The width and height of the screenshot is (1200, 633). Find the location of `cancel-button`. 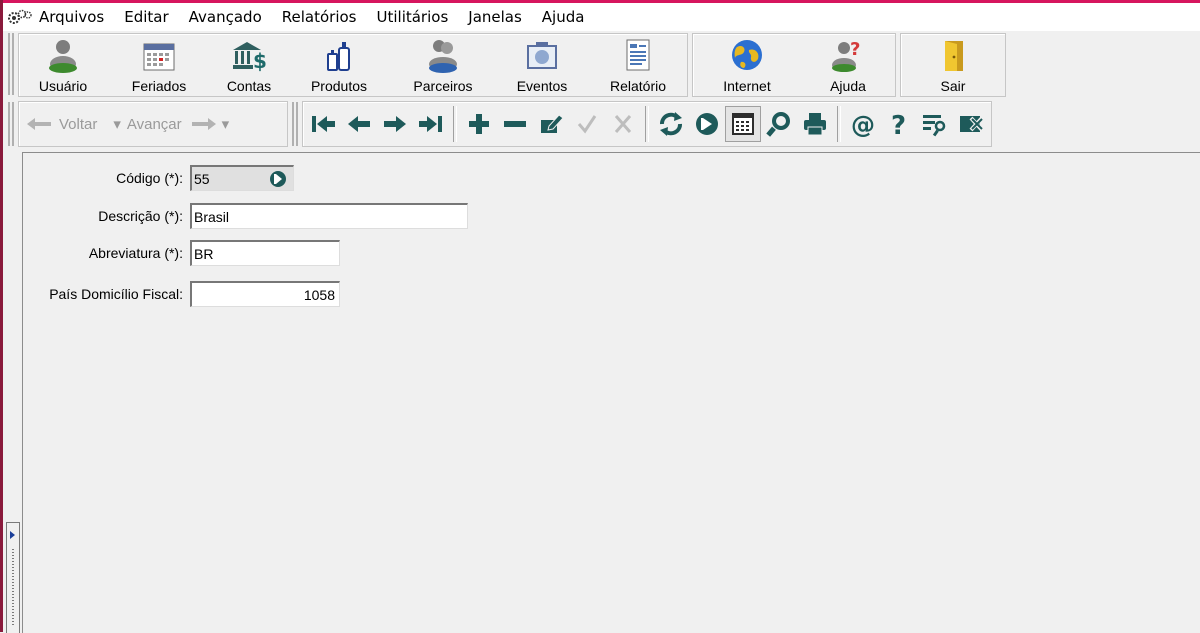

cancel-button is located at coordinates (623, 124).